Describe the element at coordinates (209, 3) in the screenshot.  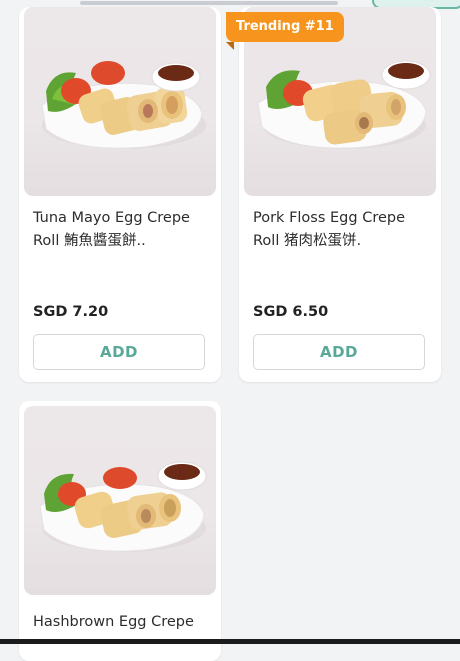
I see `scroll-track` at that location.